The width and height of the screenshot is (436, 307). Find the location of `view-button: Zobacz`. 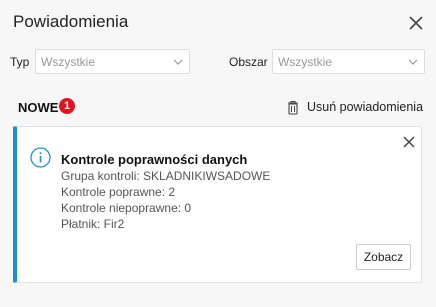

view-button: Zobacz is located at coordinates (383, 257).